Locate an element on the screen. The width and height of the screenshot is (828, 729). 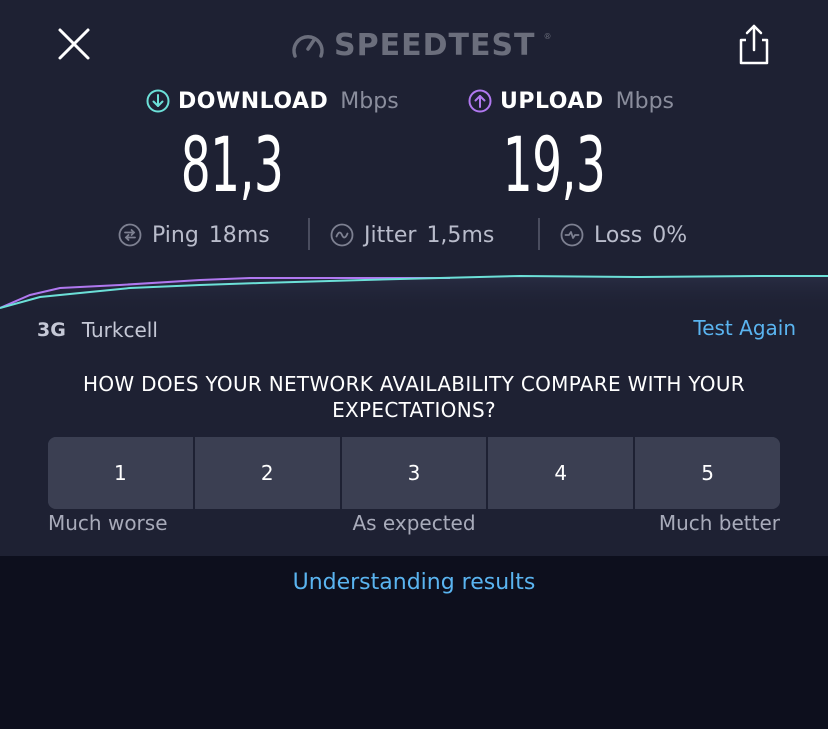
loss-label: Loss is located at coordinates (618, 235).